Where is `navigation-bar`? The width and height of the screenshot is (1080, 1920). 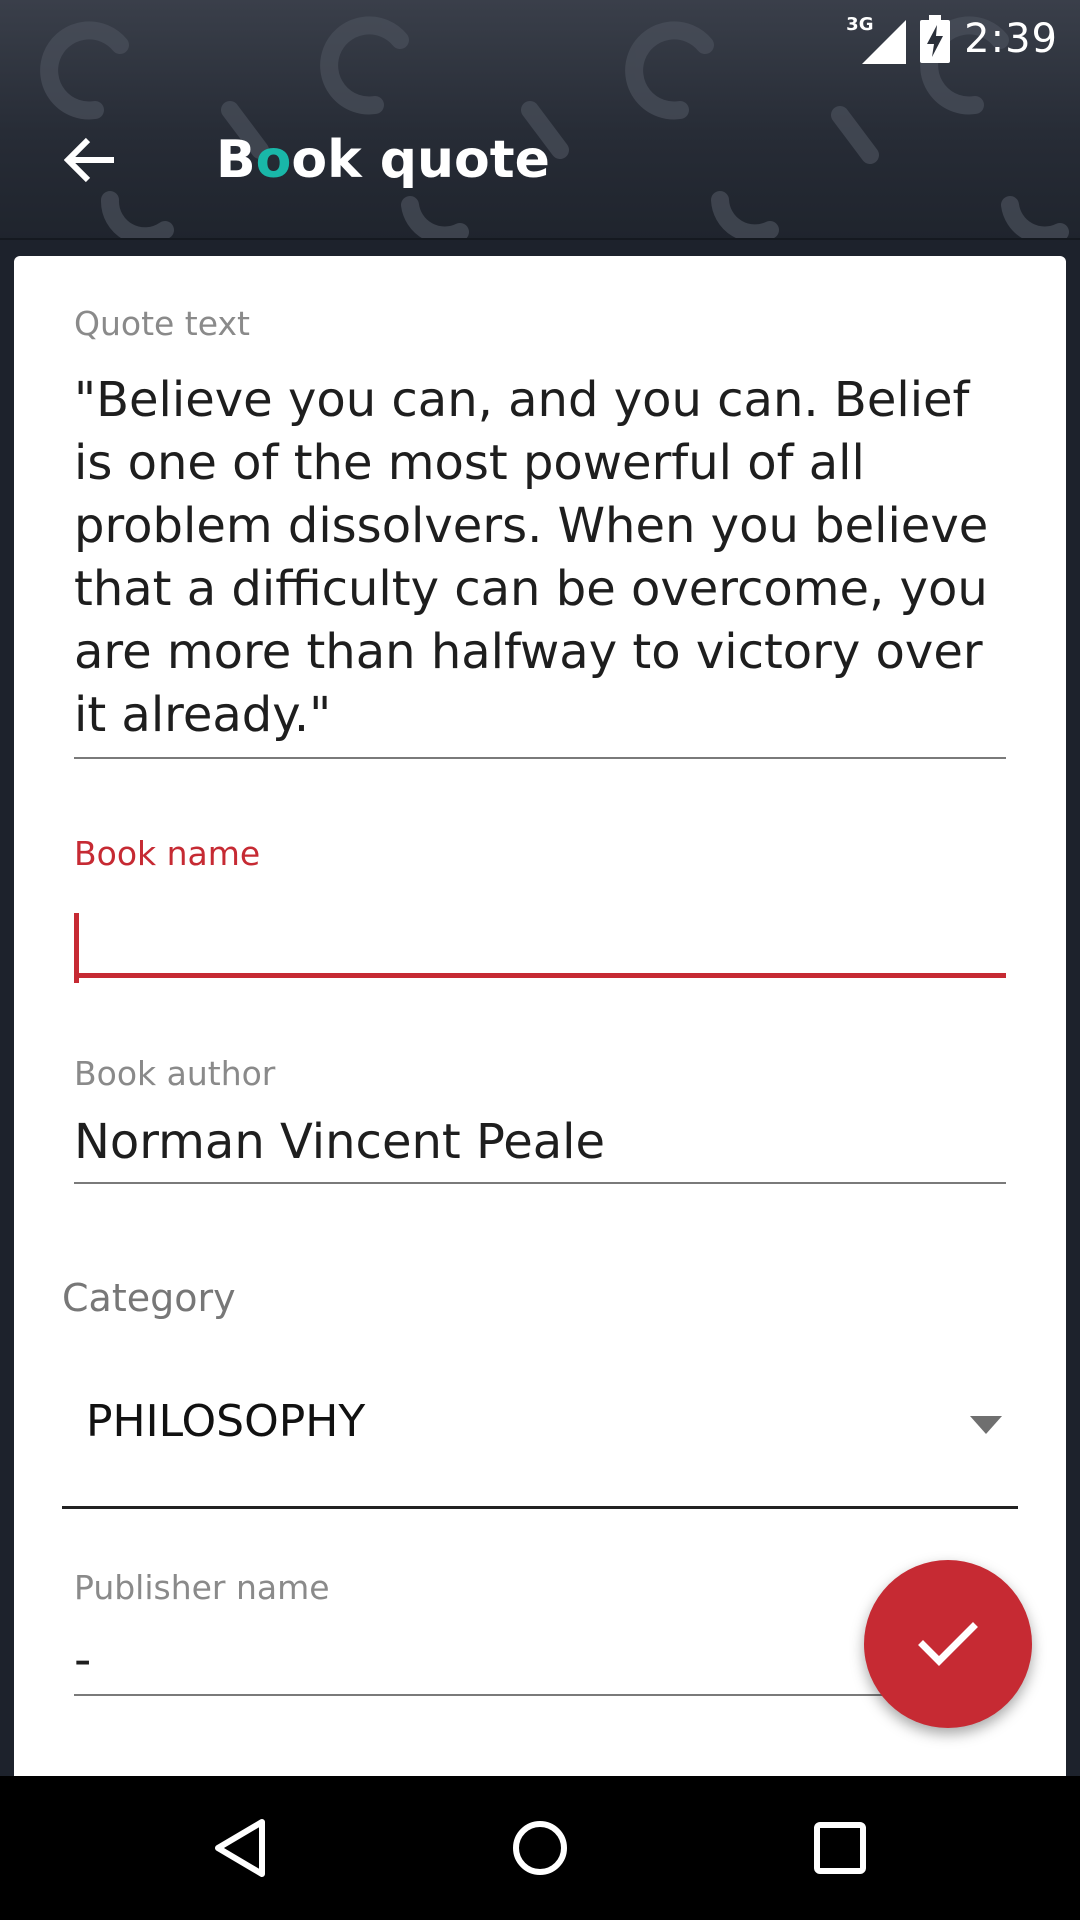
navigation-bar is located at coordinates (540, 1848).